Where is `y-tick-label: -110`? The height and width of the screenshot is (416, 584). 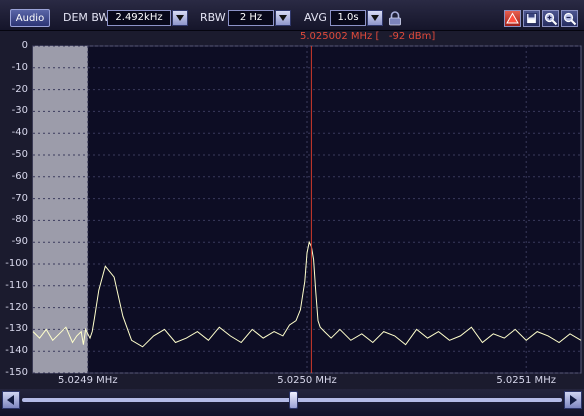 y-tick-label: -110 is located at coordinates (16, 285).